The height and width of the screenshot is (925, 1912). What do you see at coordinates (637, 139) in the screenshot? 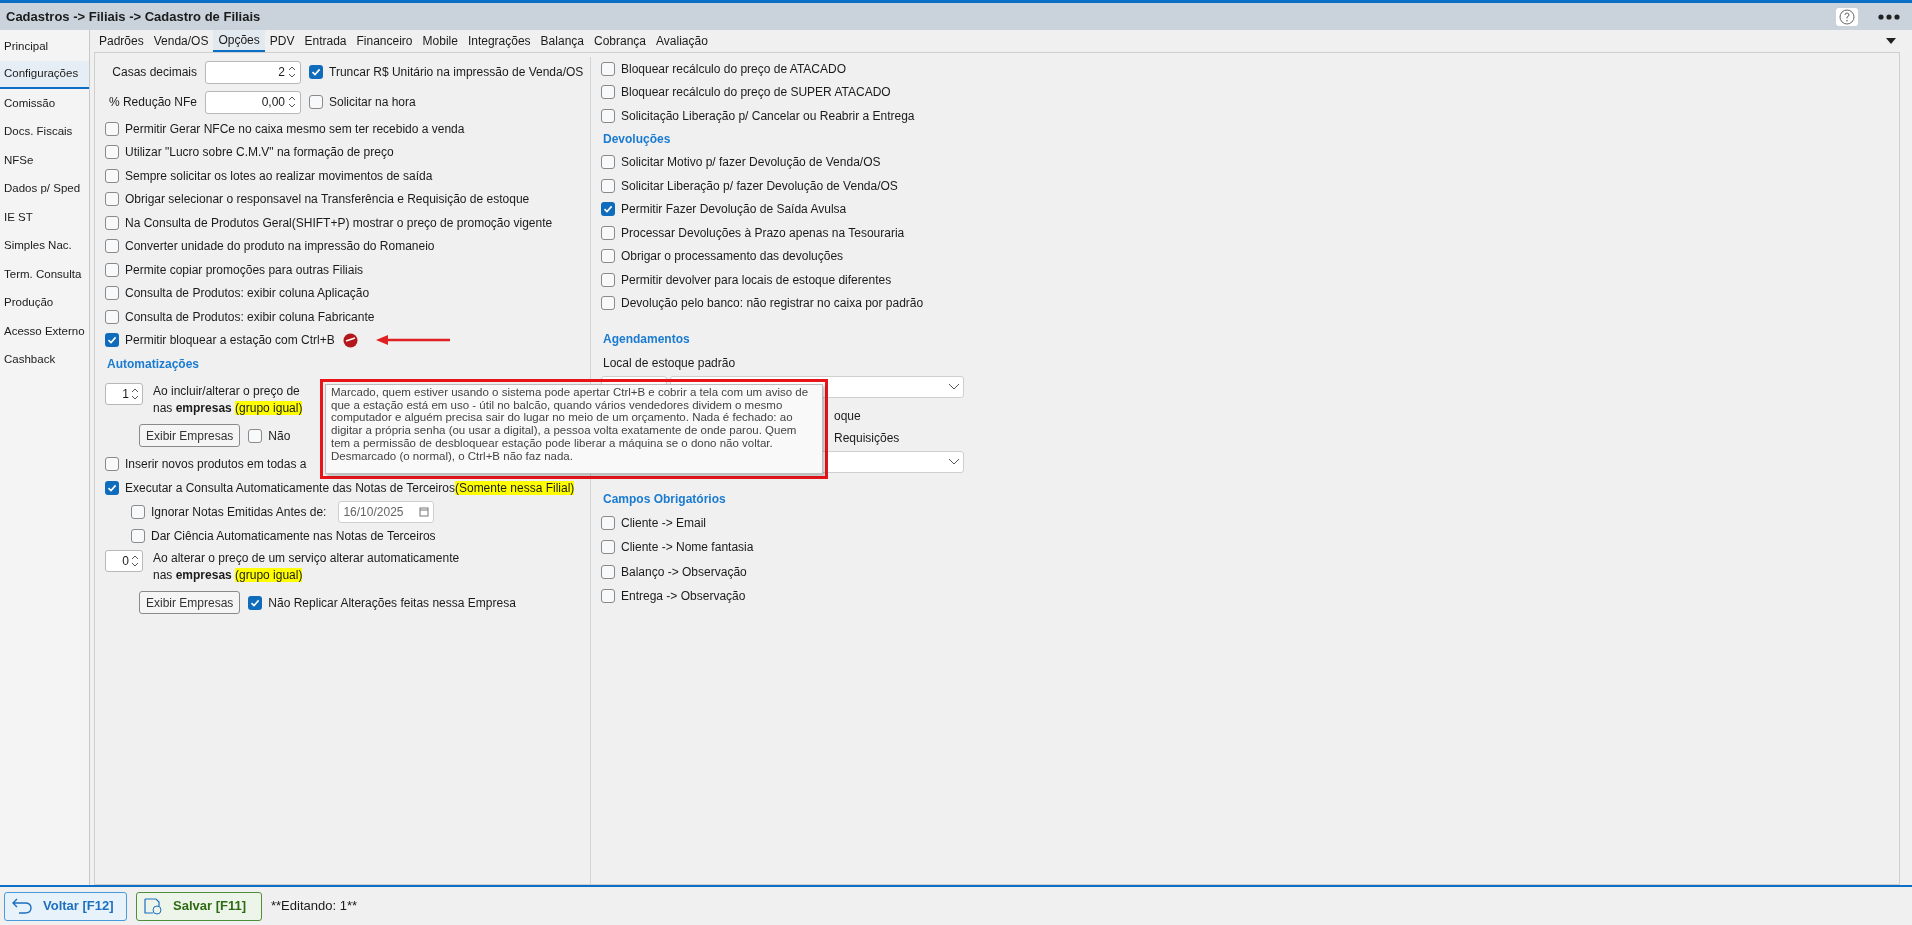
I see `section-heading: Devoluções` at bounding box center [637, 139].